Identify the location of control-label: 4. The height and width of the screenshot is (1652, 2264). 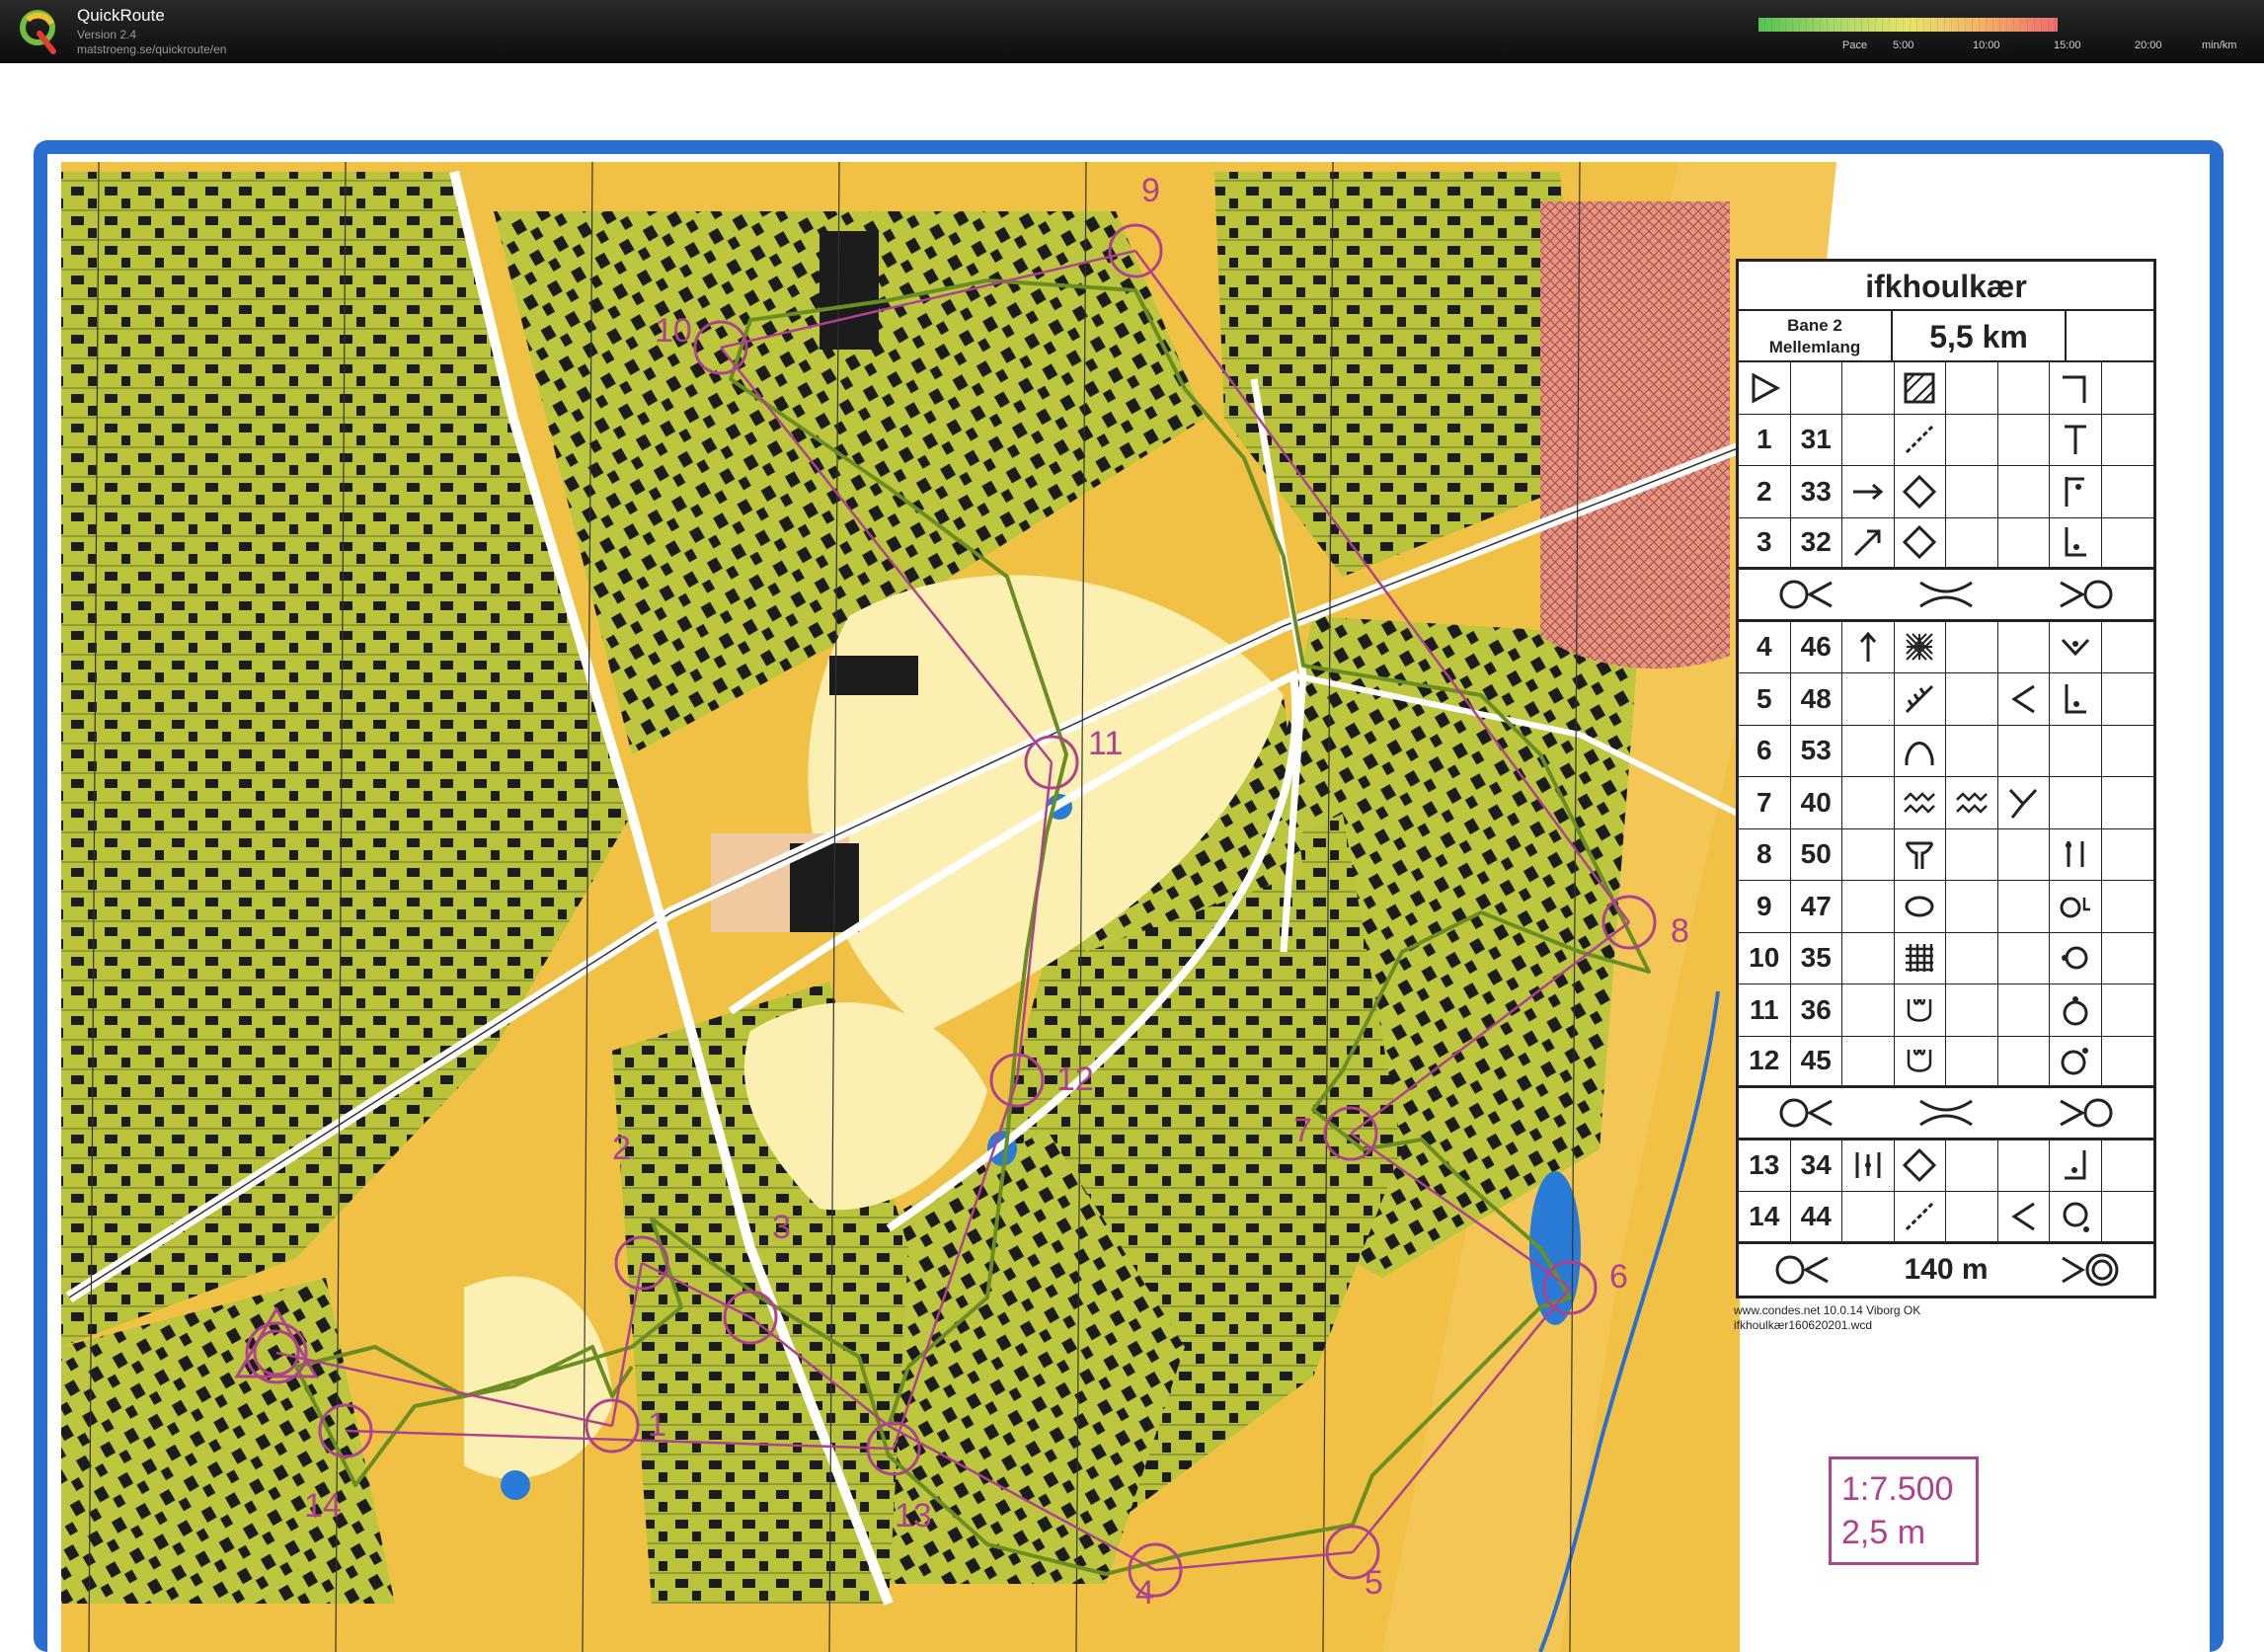
(1145, 1593).